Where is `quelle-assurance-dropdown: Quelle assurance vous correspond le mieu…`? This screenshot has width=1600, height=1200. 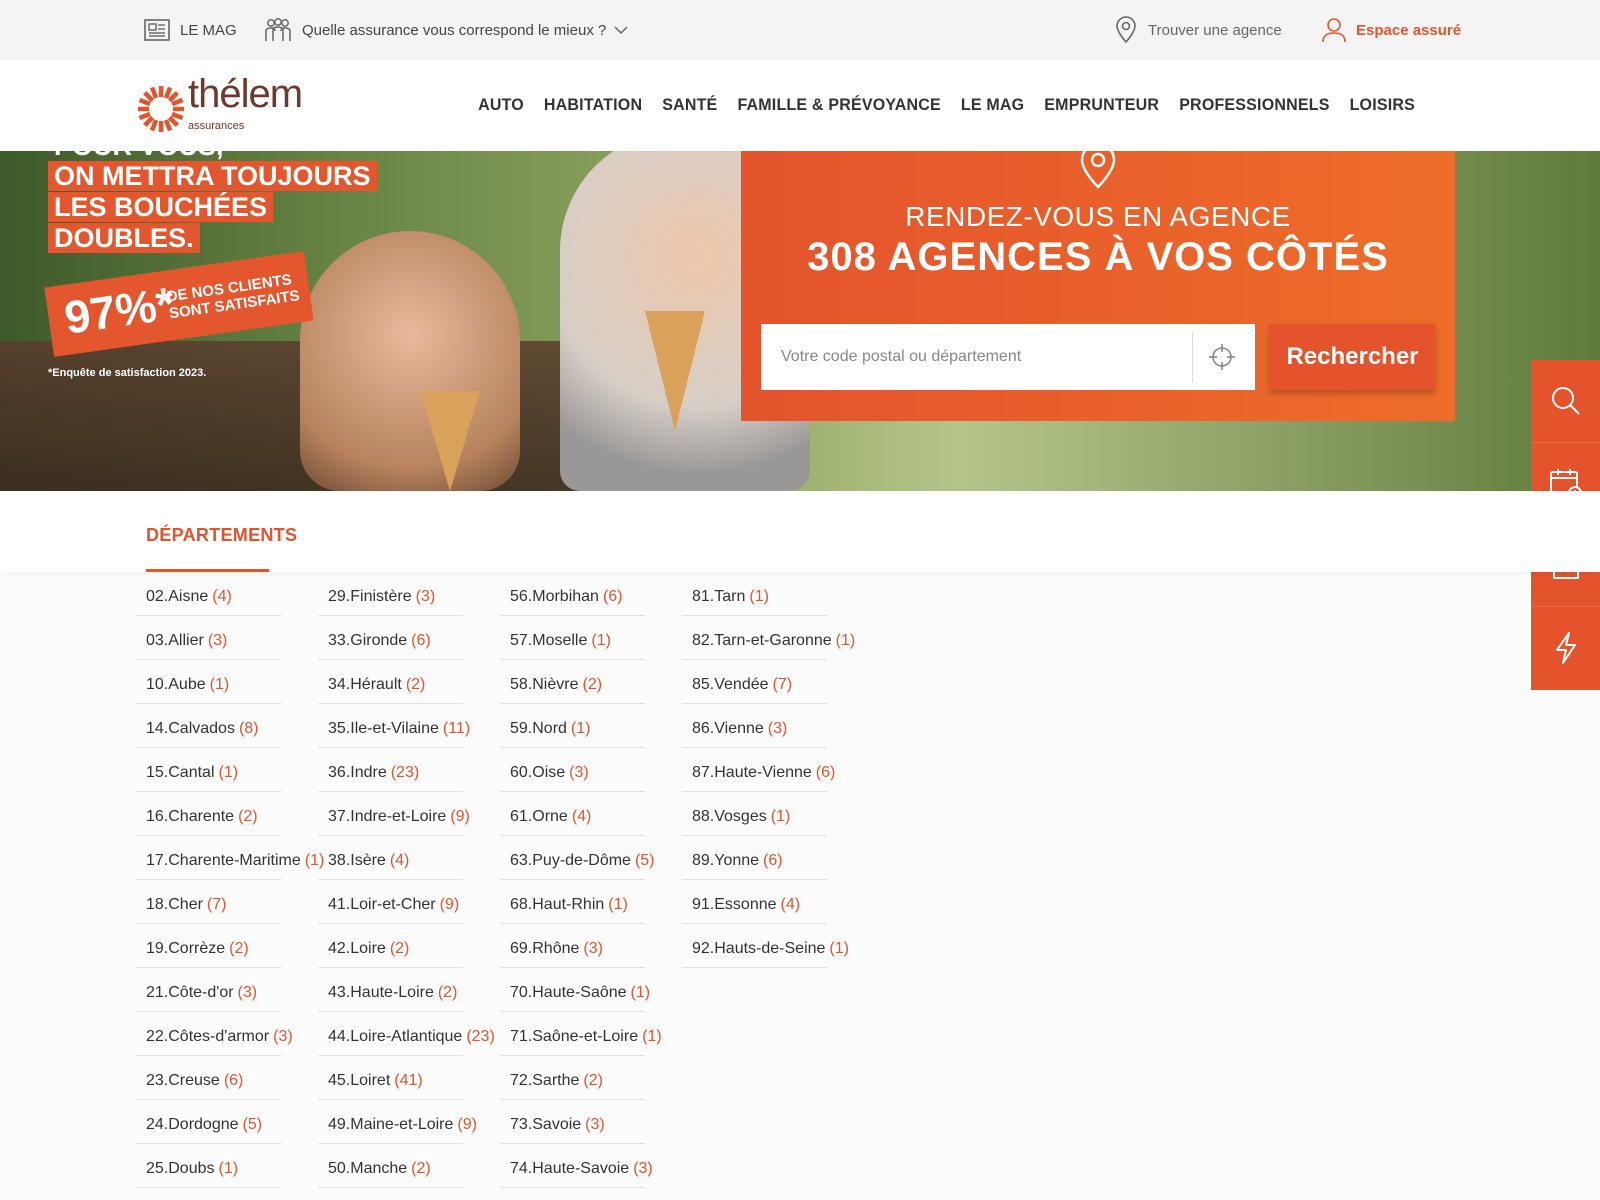
quelle-assurance-dropdown: Quelle assurance vous correspond le mieu… is located at coordinates (446, 30).